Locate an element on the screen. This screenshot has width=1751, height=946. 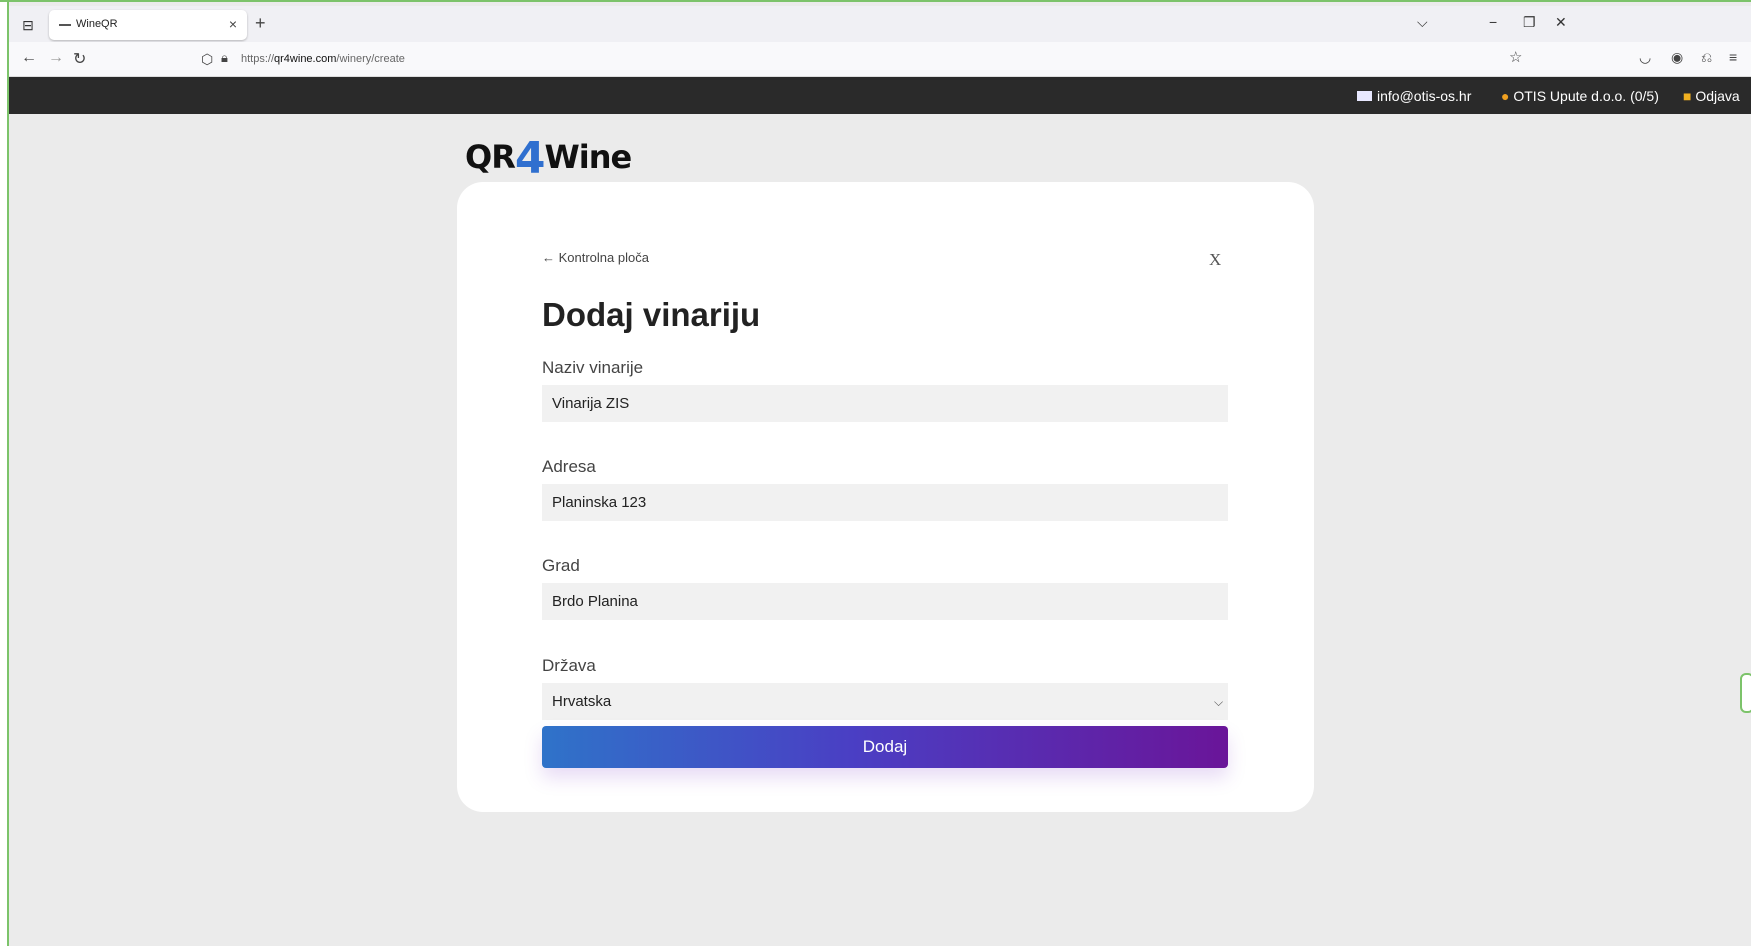
add-button: Dodaj is located at coordinates (885, 747).